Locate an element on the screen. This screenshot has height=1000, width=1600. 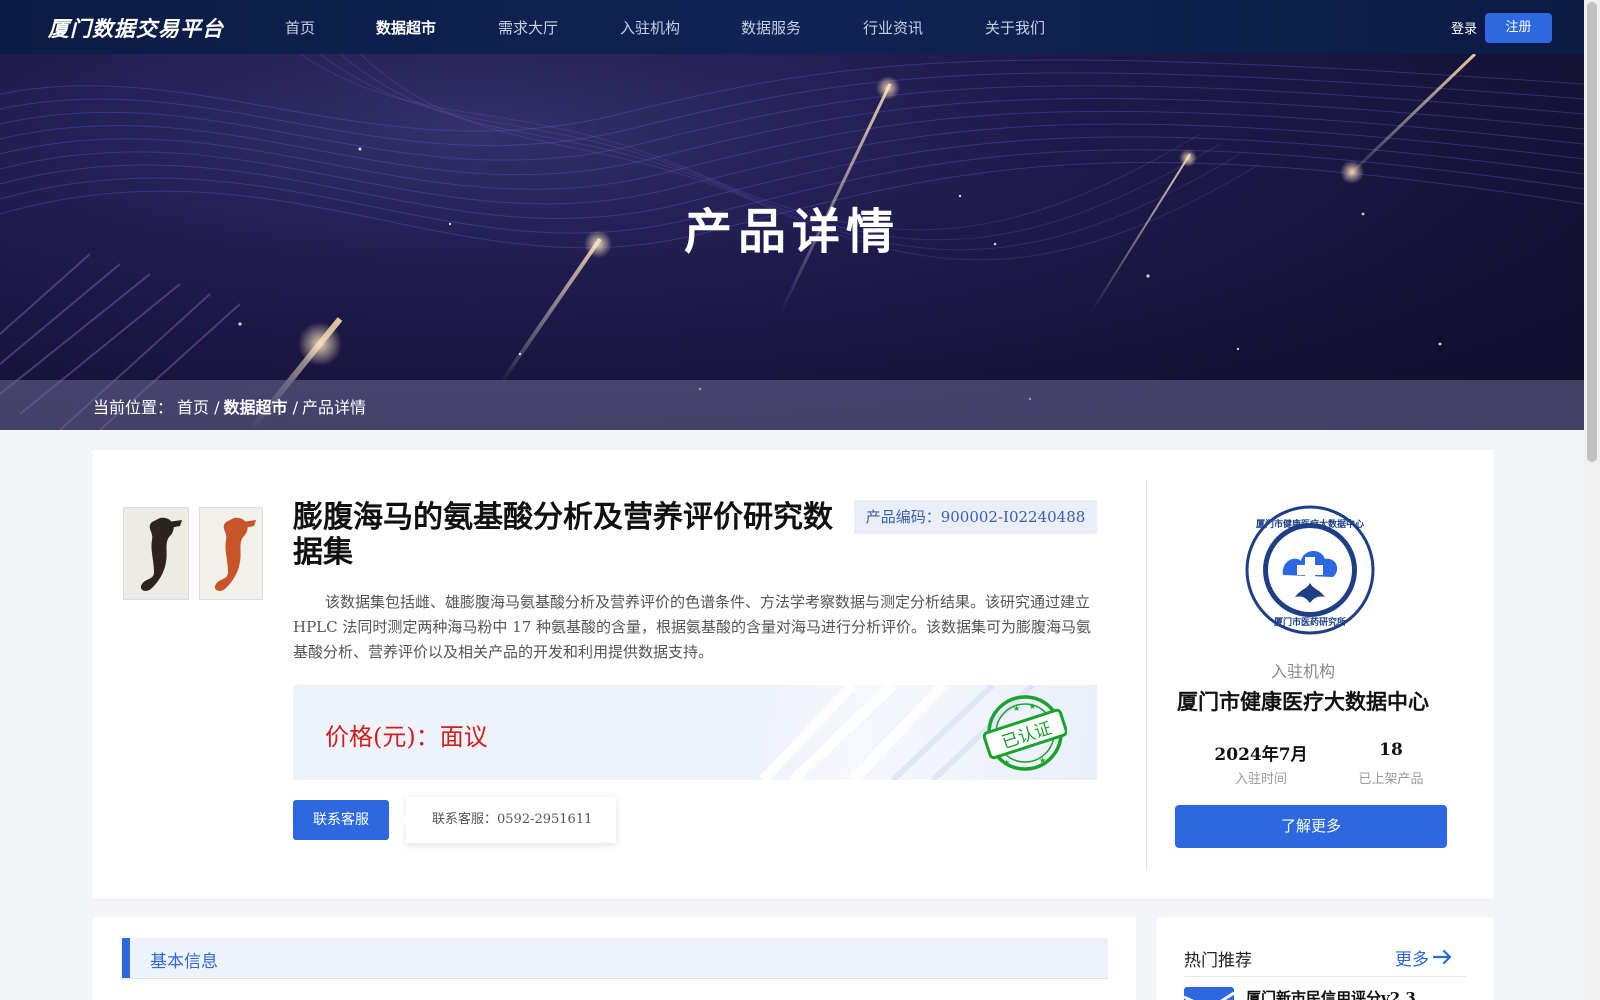
product-image-red-seahorse is located at coordinates (231, 553).